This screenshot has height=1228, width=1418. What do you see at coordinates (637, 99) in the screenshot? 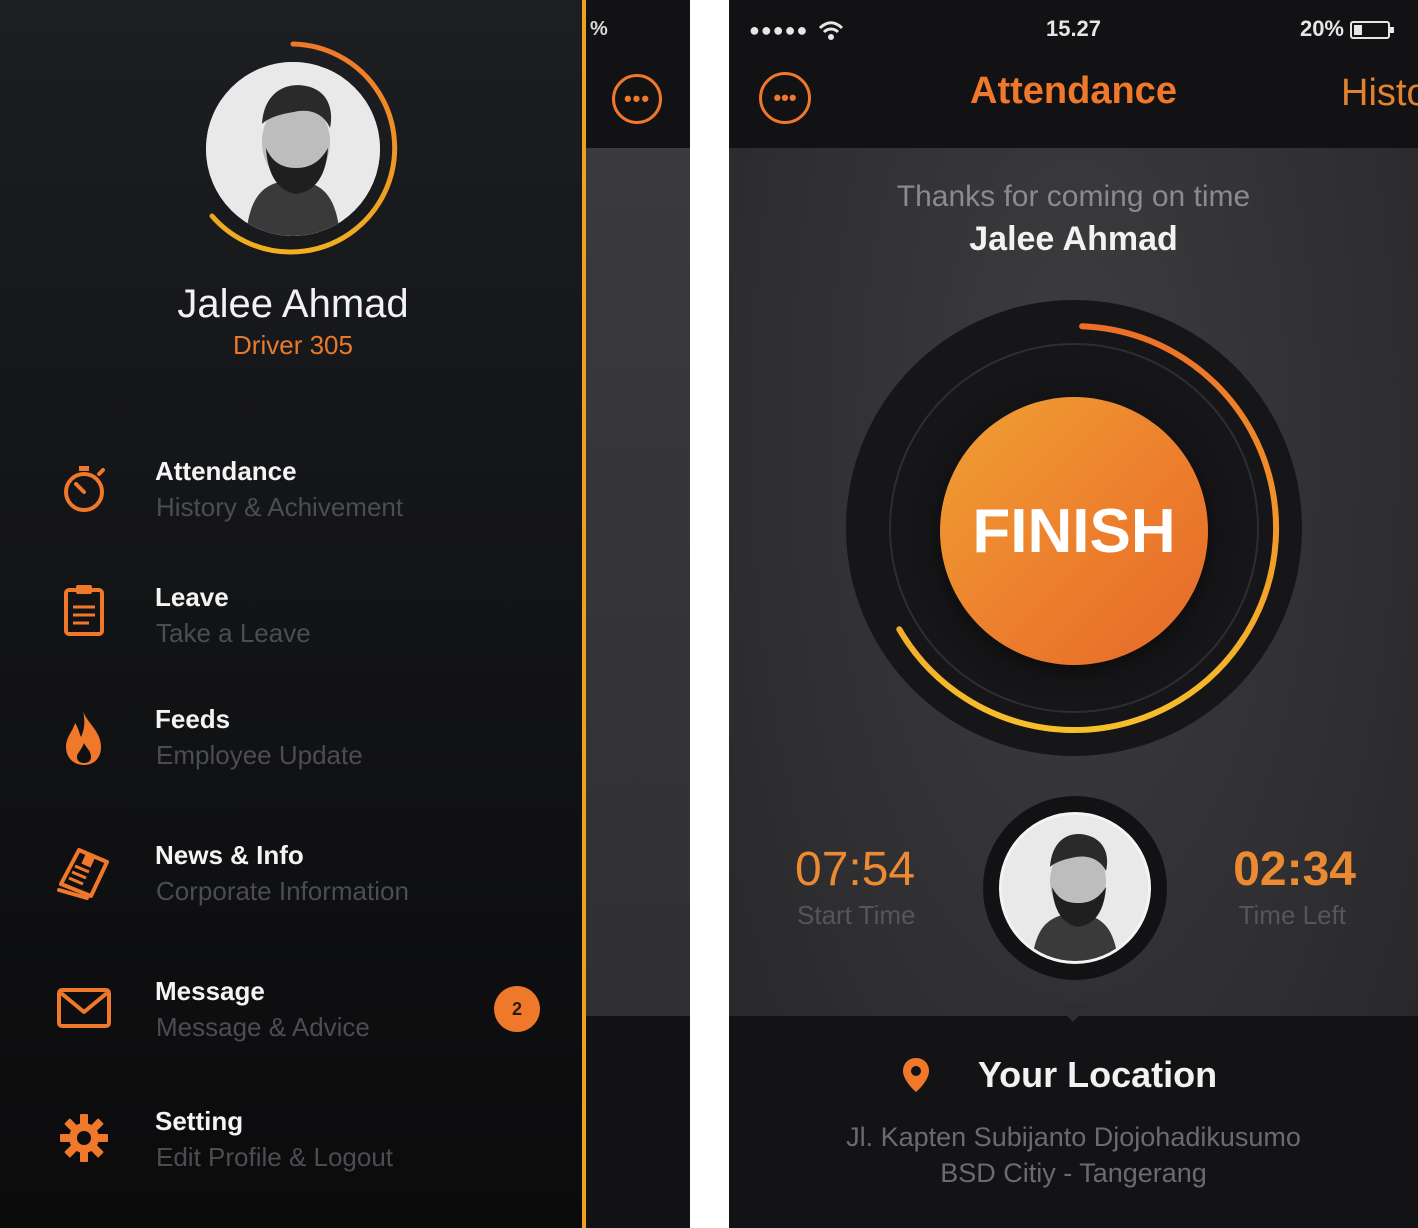
I see `behind-more-button: •••` at bounding box center [637, 99].